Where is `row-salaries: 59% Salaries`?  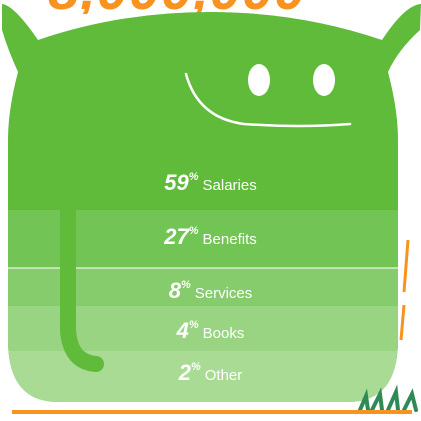 row-salaries: 59% Salaries is located at coordinates (210, 183).